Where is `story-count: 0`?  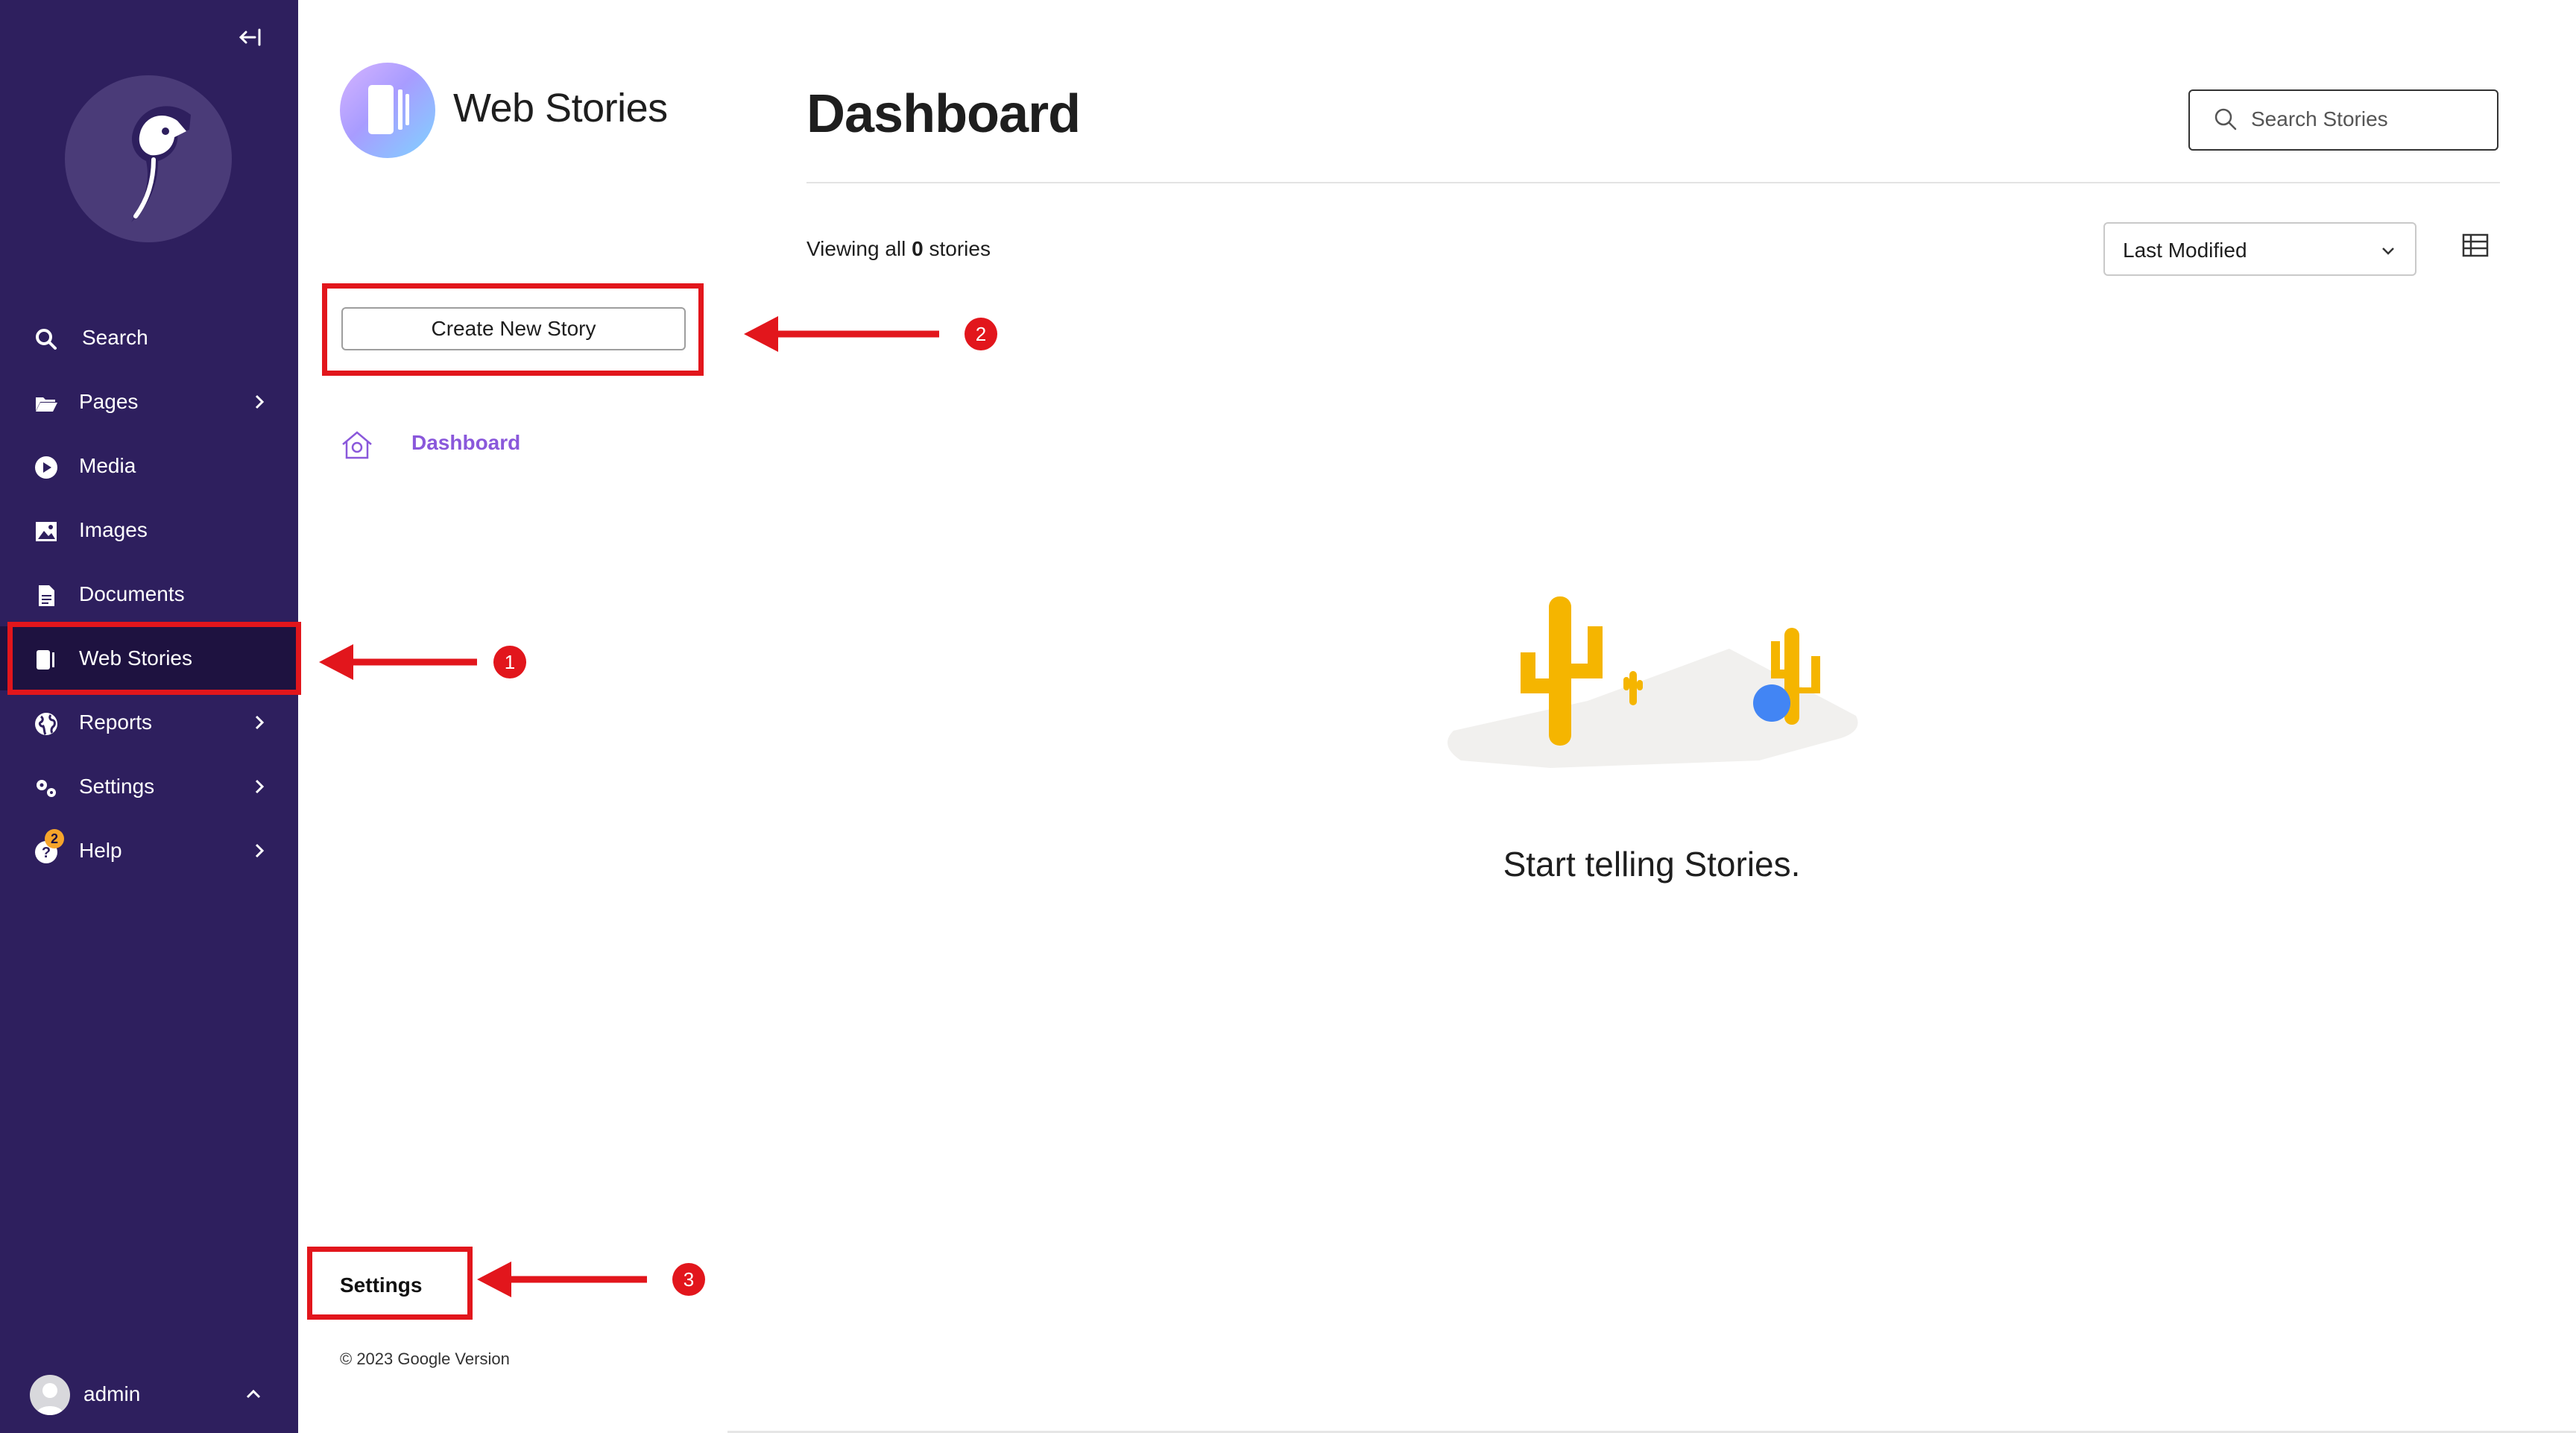
story-count: 0 is located at coordinates (918, 249).